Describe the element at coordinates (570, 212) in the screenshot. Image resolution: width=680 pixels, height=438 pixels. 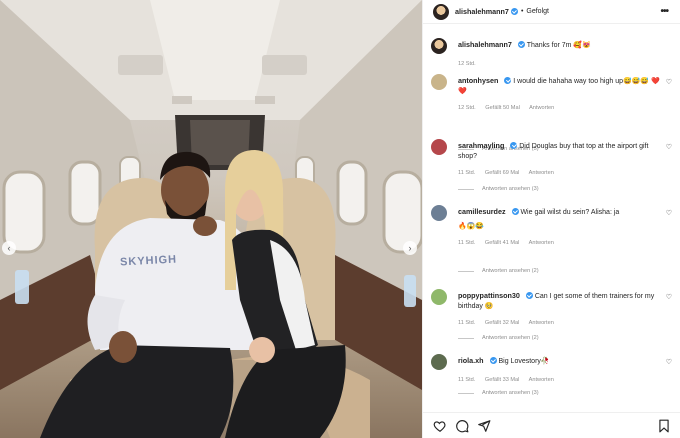
I see `comment-text: Wie gail wilst du sein? Alisha: ja` at that location.